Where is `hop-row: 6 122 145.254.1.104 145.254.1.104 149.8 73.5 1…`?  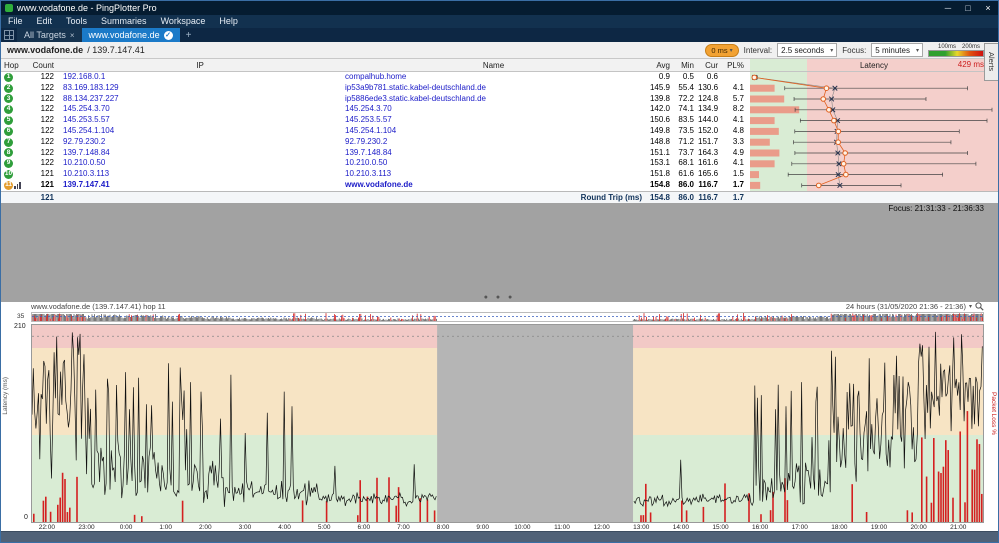
hop-row: 6 122 145.254.1.104 145.254.1.104 149.8 73.5 1… is located at coordinates (499, 131).